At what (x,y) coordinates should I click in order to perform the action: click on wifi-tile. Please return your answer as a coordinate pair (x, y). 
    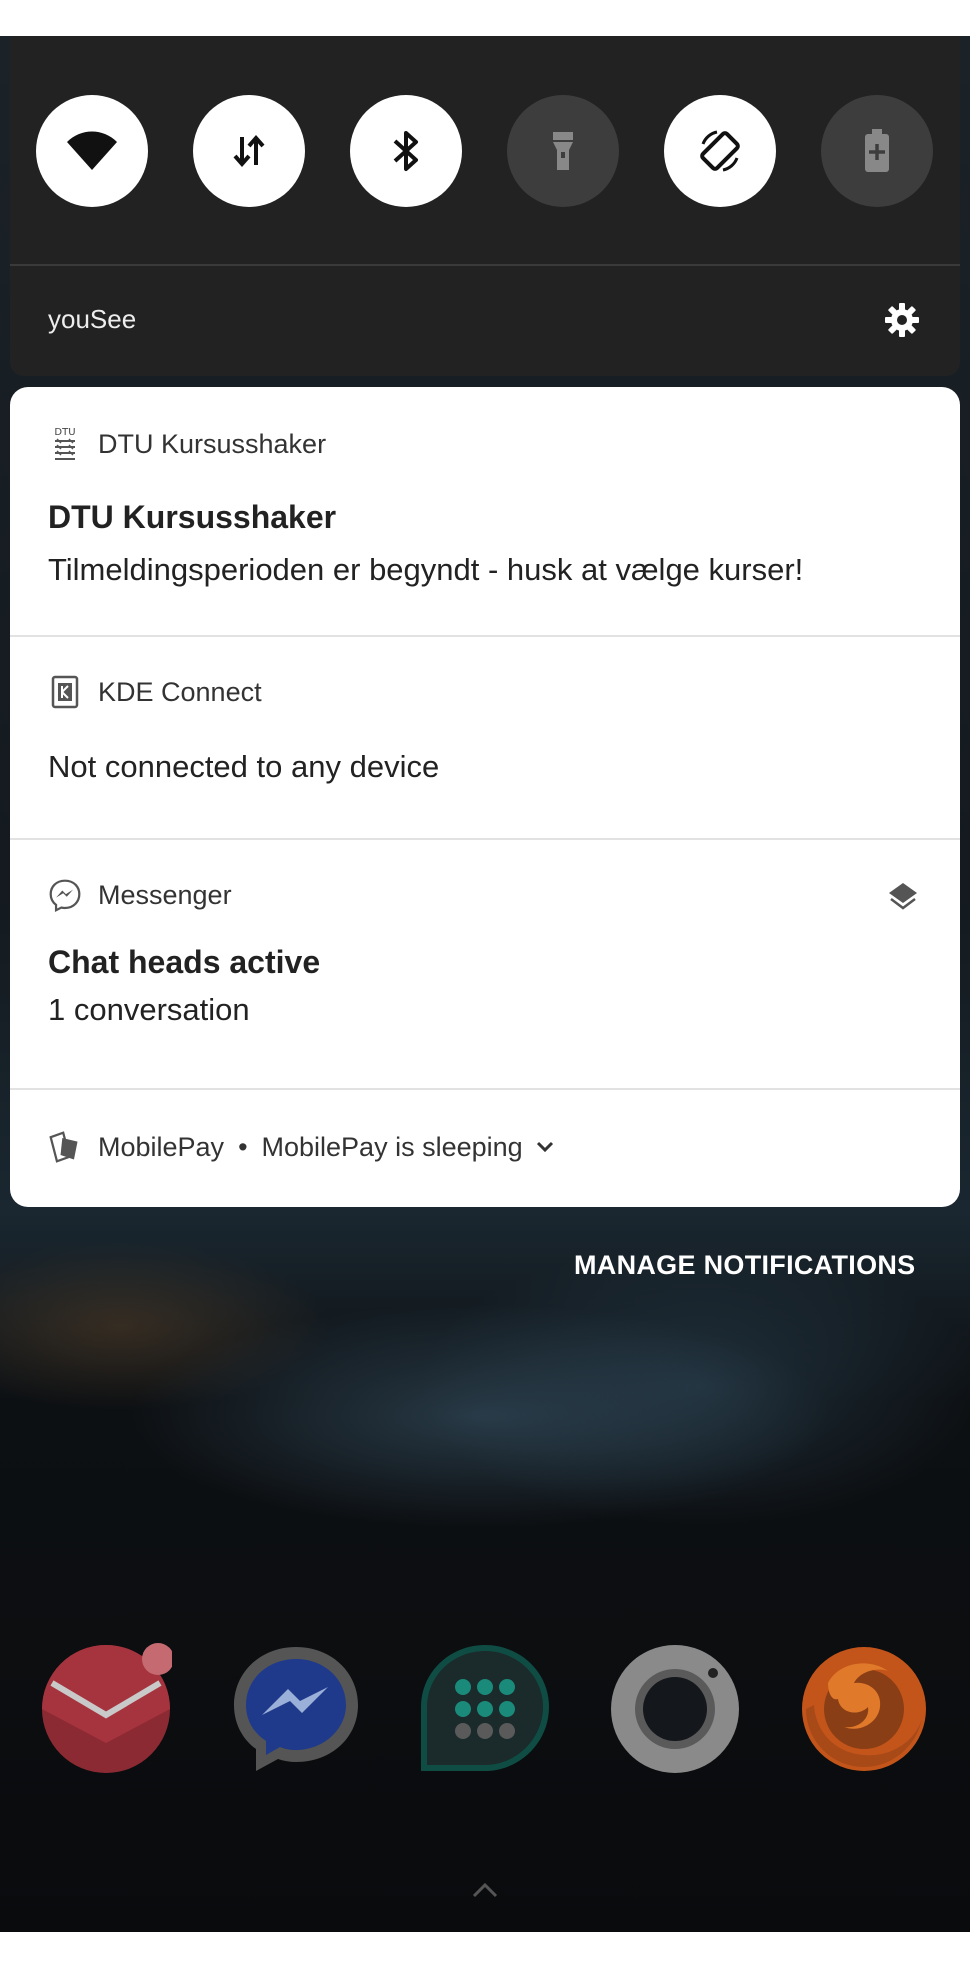
    Looking at the image, I should click on (92, 151).